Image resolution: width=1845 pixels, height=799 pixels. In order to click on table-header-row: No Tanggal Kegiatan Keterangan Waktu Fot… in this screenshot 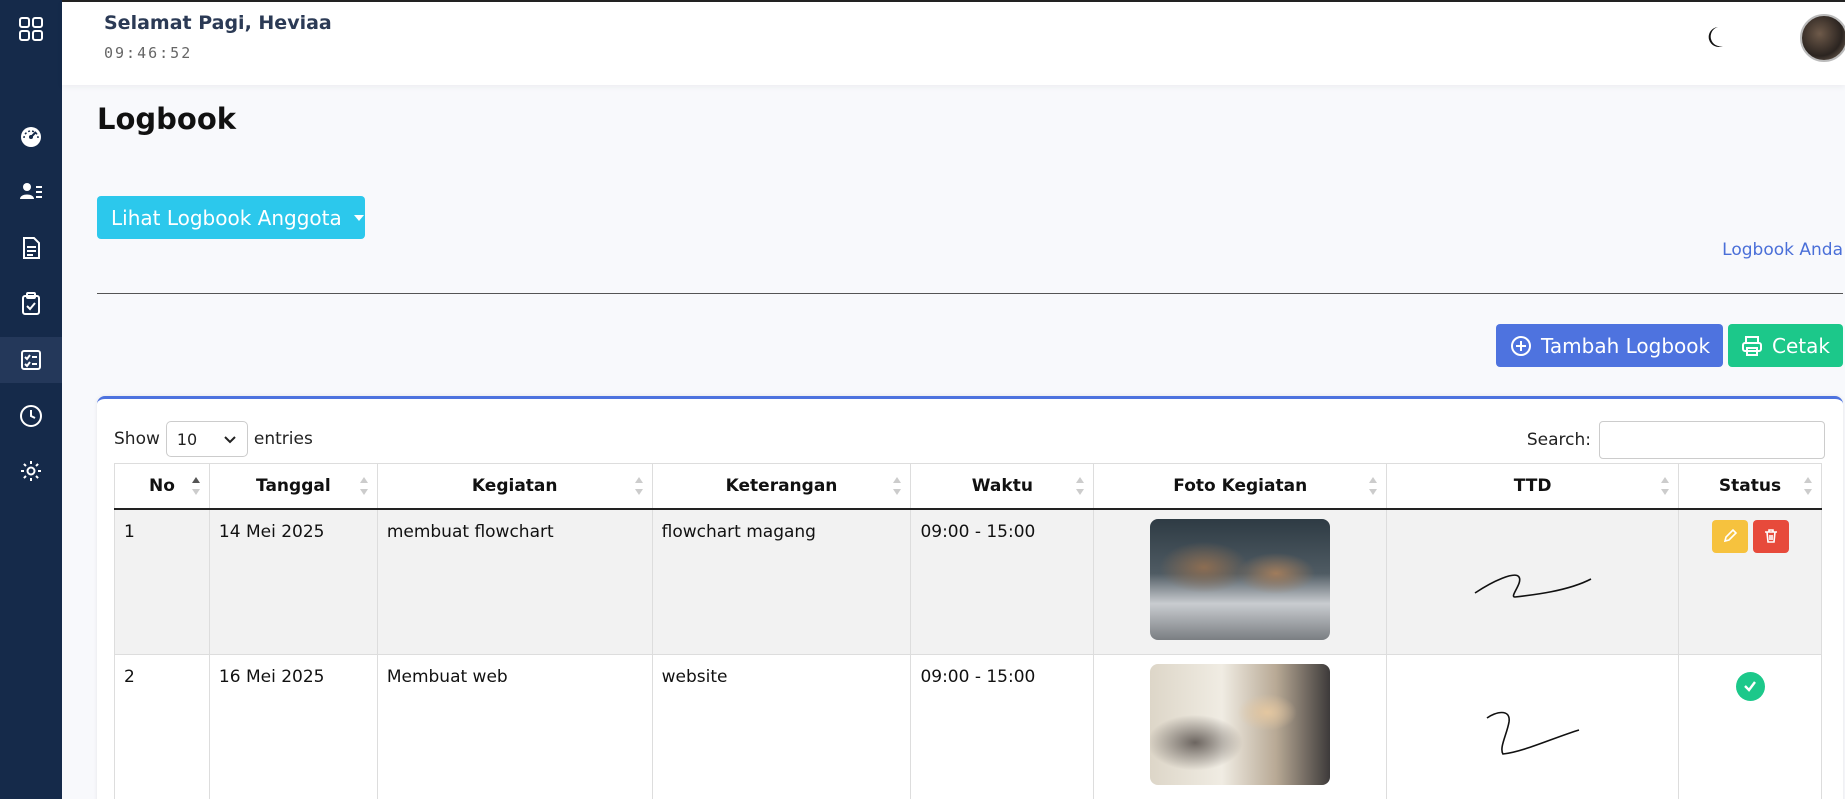, I will do `click(968, 486)`.